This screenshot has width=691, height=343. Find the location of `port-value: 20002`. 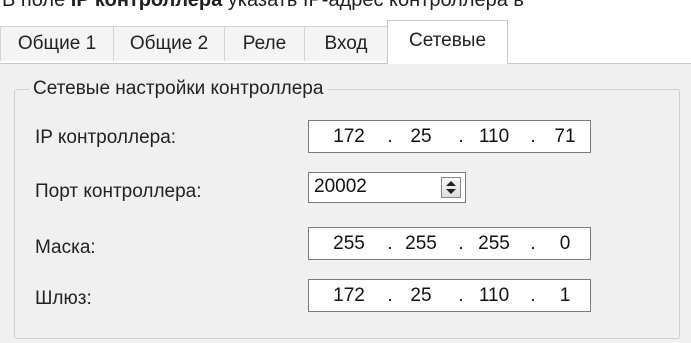

port-value: 20002 is located at coordinates (340, 187).